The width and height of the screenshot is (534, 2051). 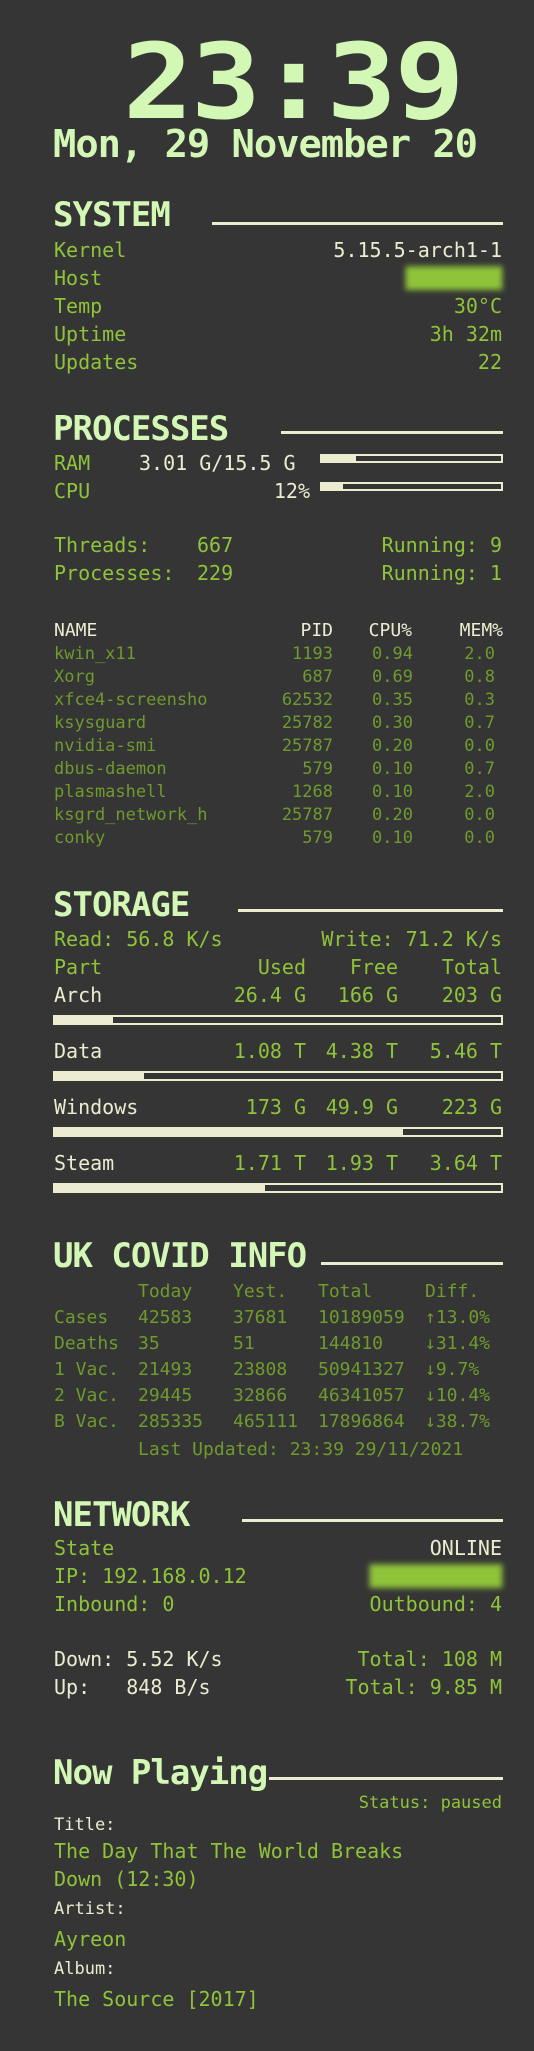 I want to click on player-status: Status: paused, so click(x=430, y=1803).